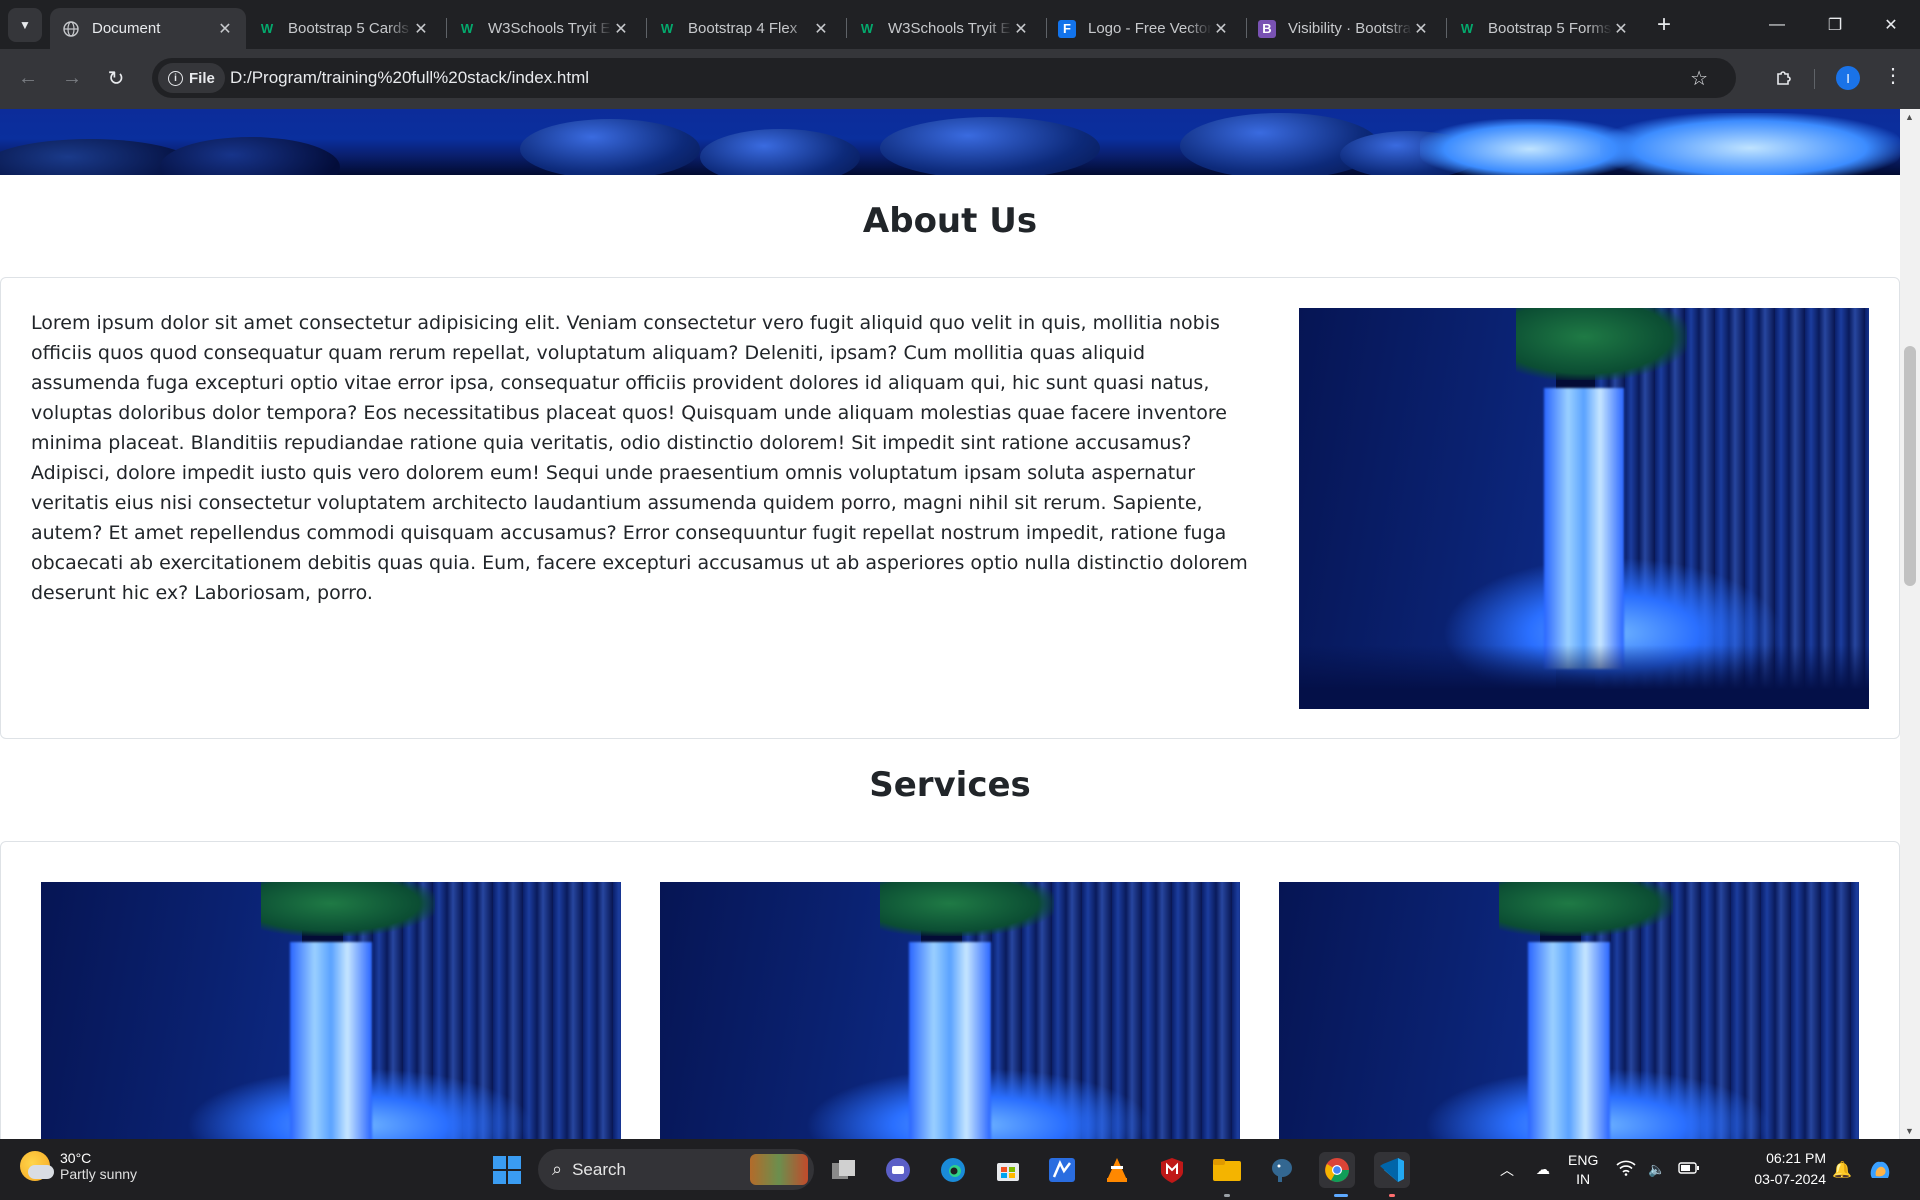 This screenshot has height=1200, width=1920. I want to click on blue-app-icon, so click(1062, 1170).